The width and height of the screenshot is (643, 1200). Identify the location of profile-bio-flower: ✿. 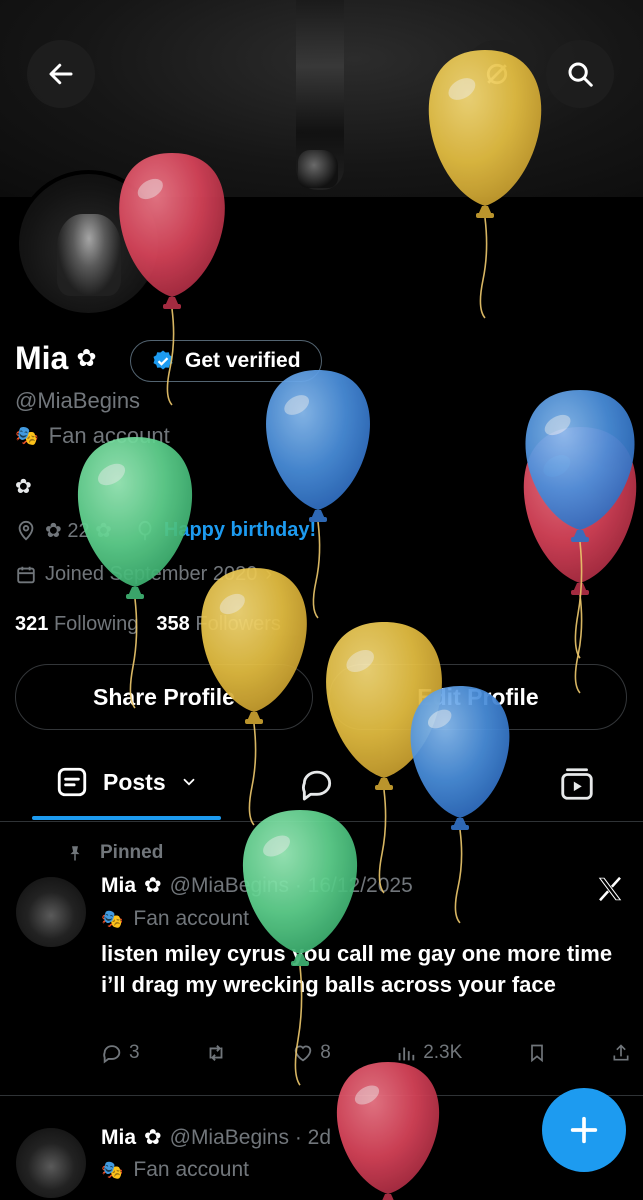
(23, 487).